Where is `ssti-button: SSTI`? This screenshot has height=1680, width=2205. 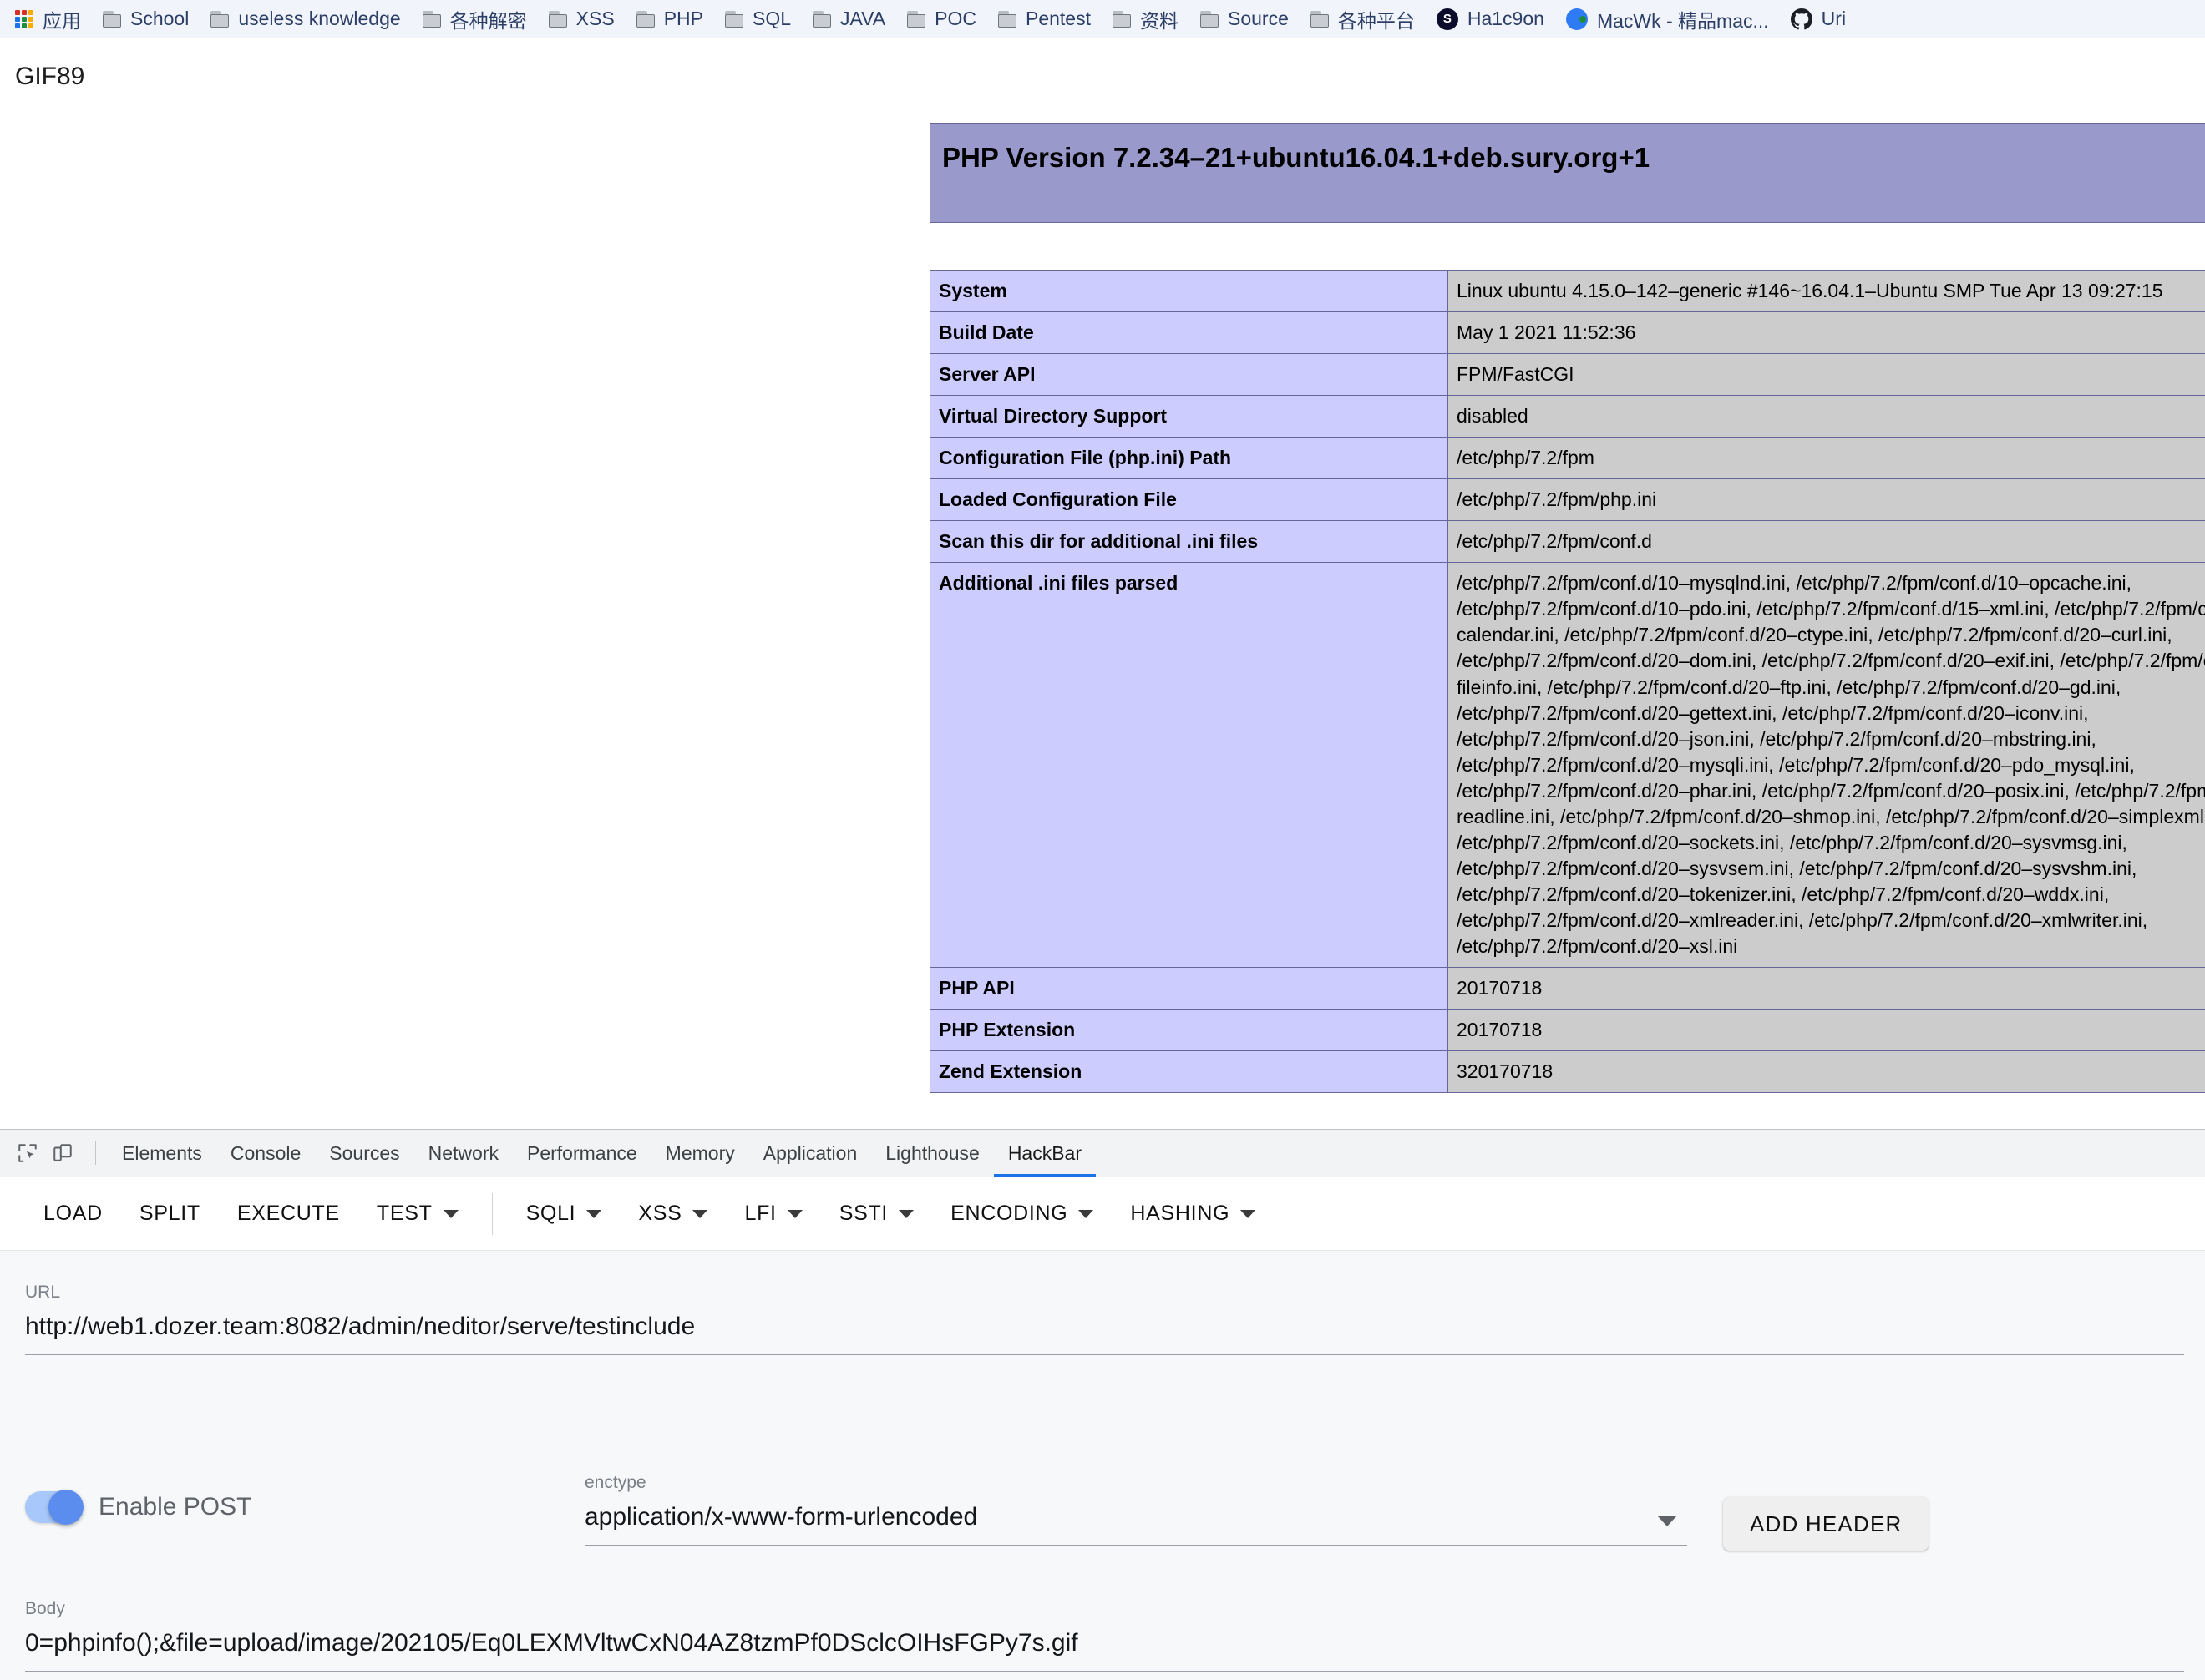
ssti-button: SSTI is located at coordinates (876, 1214).